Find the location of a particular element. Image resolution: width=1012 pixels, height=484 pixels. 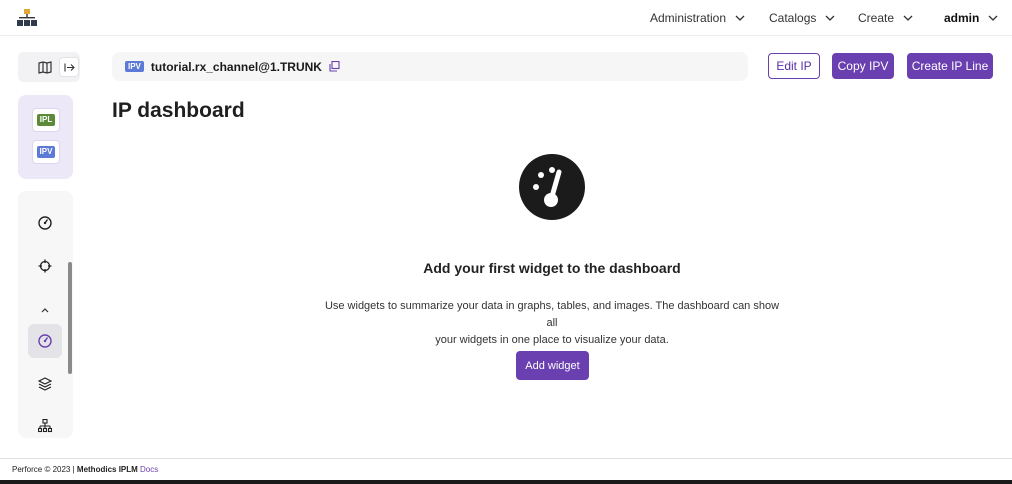

nav-administration: Administration is located at coordinates (697, 18).